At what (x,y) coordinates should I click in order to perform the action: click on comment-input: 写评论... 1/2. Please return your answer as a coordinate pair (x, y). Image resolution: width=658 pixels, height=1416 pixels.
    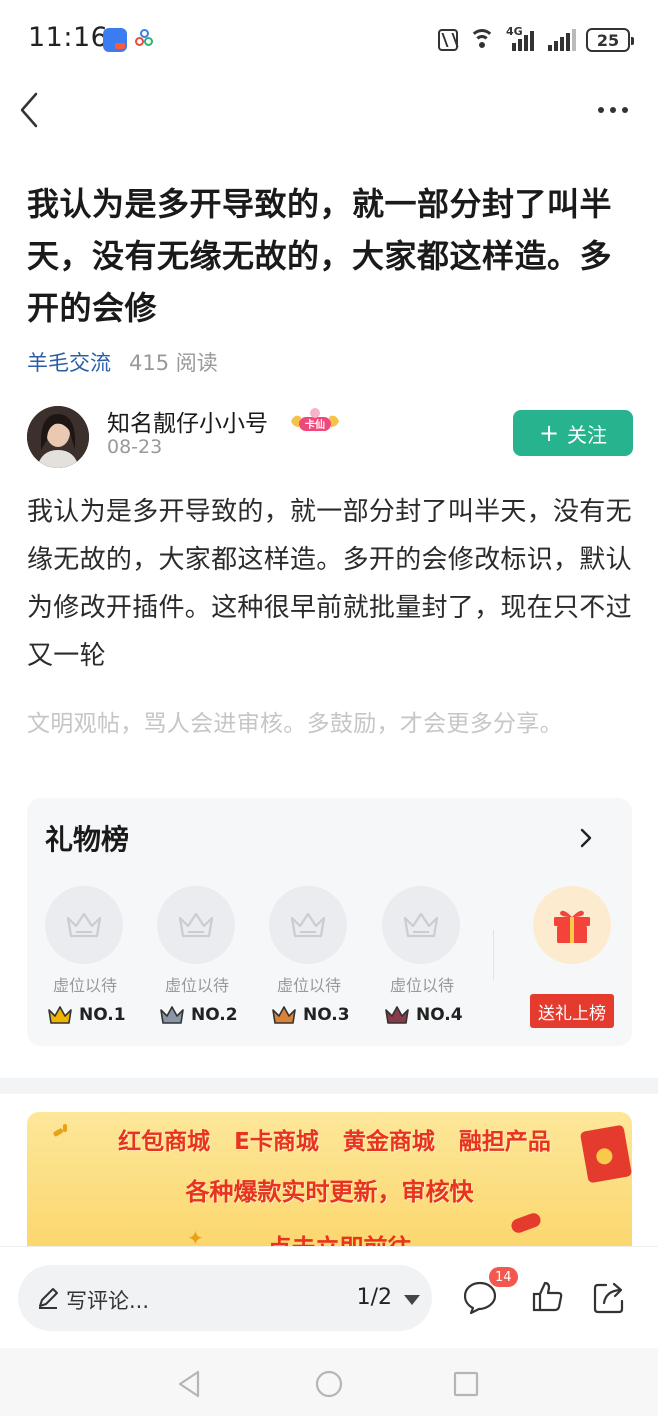
    Looking at the image, I should click on (225, 1298).